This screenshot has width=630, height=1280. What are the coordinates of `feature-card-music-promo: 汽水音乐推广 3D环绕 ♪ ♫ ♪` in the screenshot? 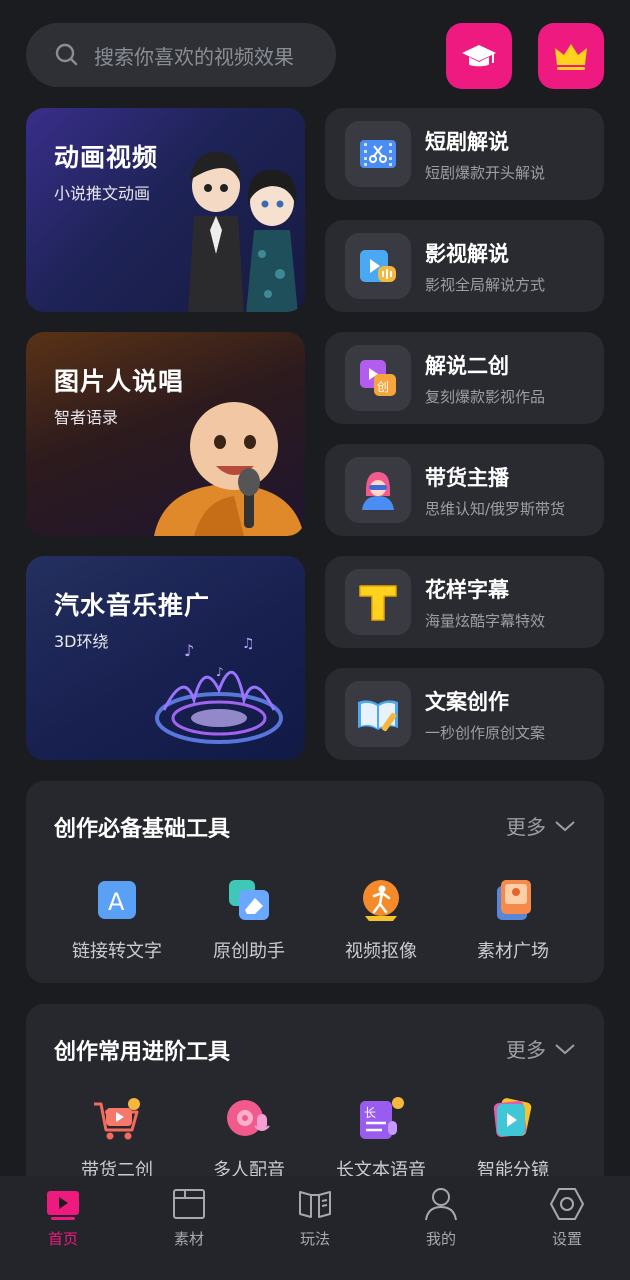 It's located at (165, 658).